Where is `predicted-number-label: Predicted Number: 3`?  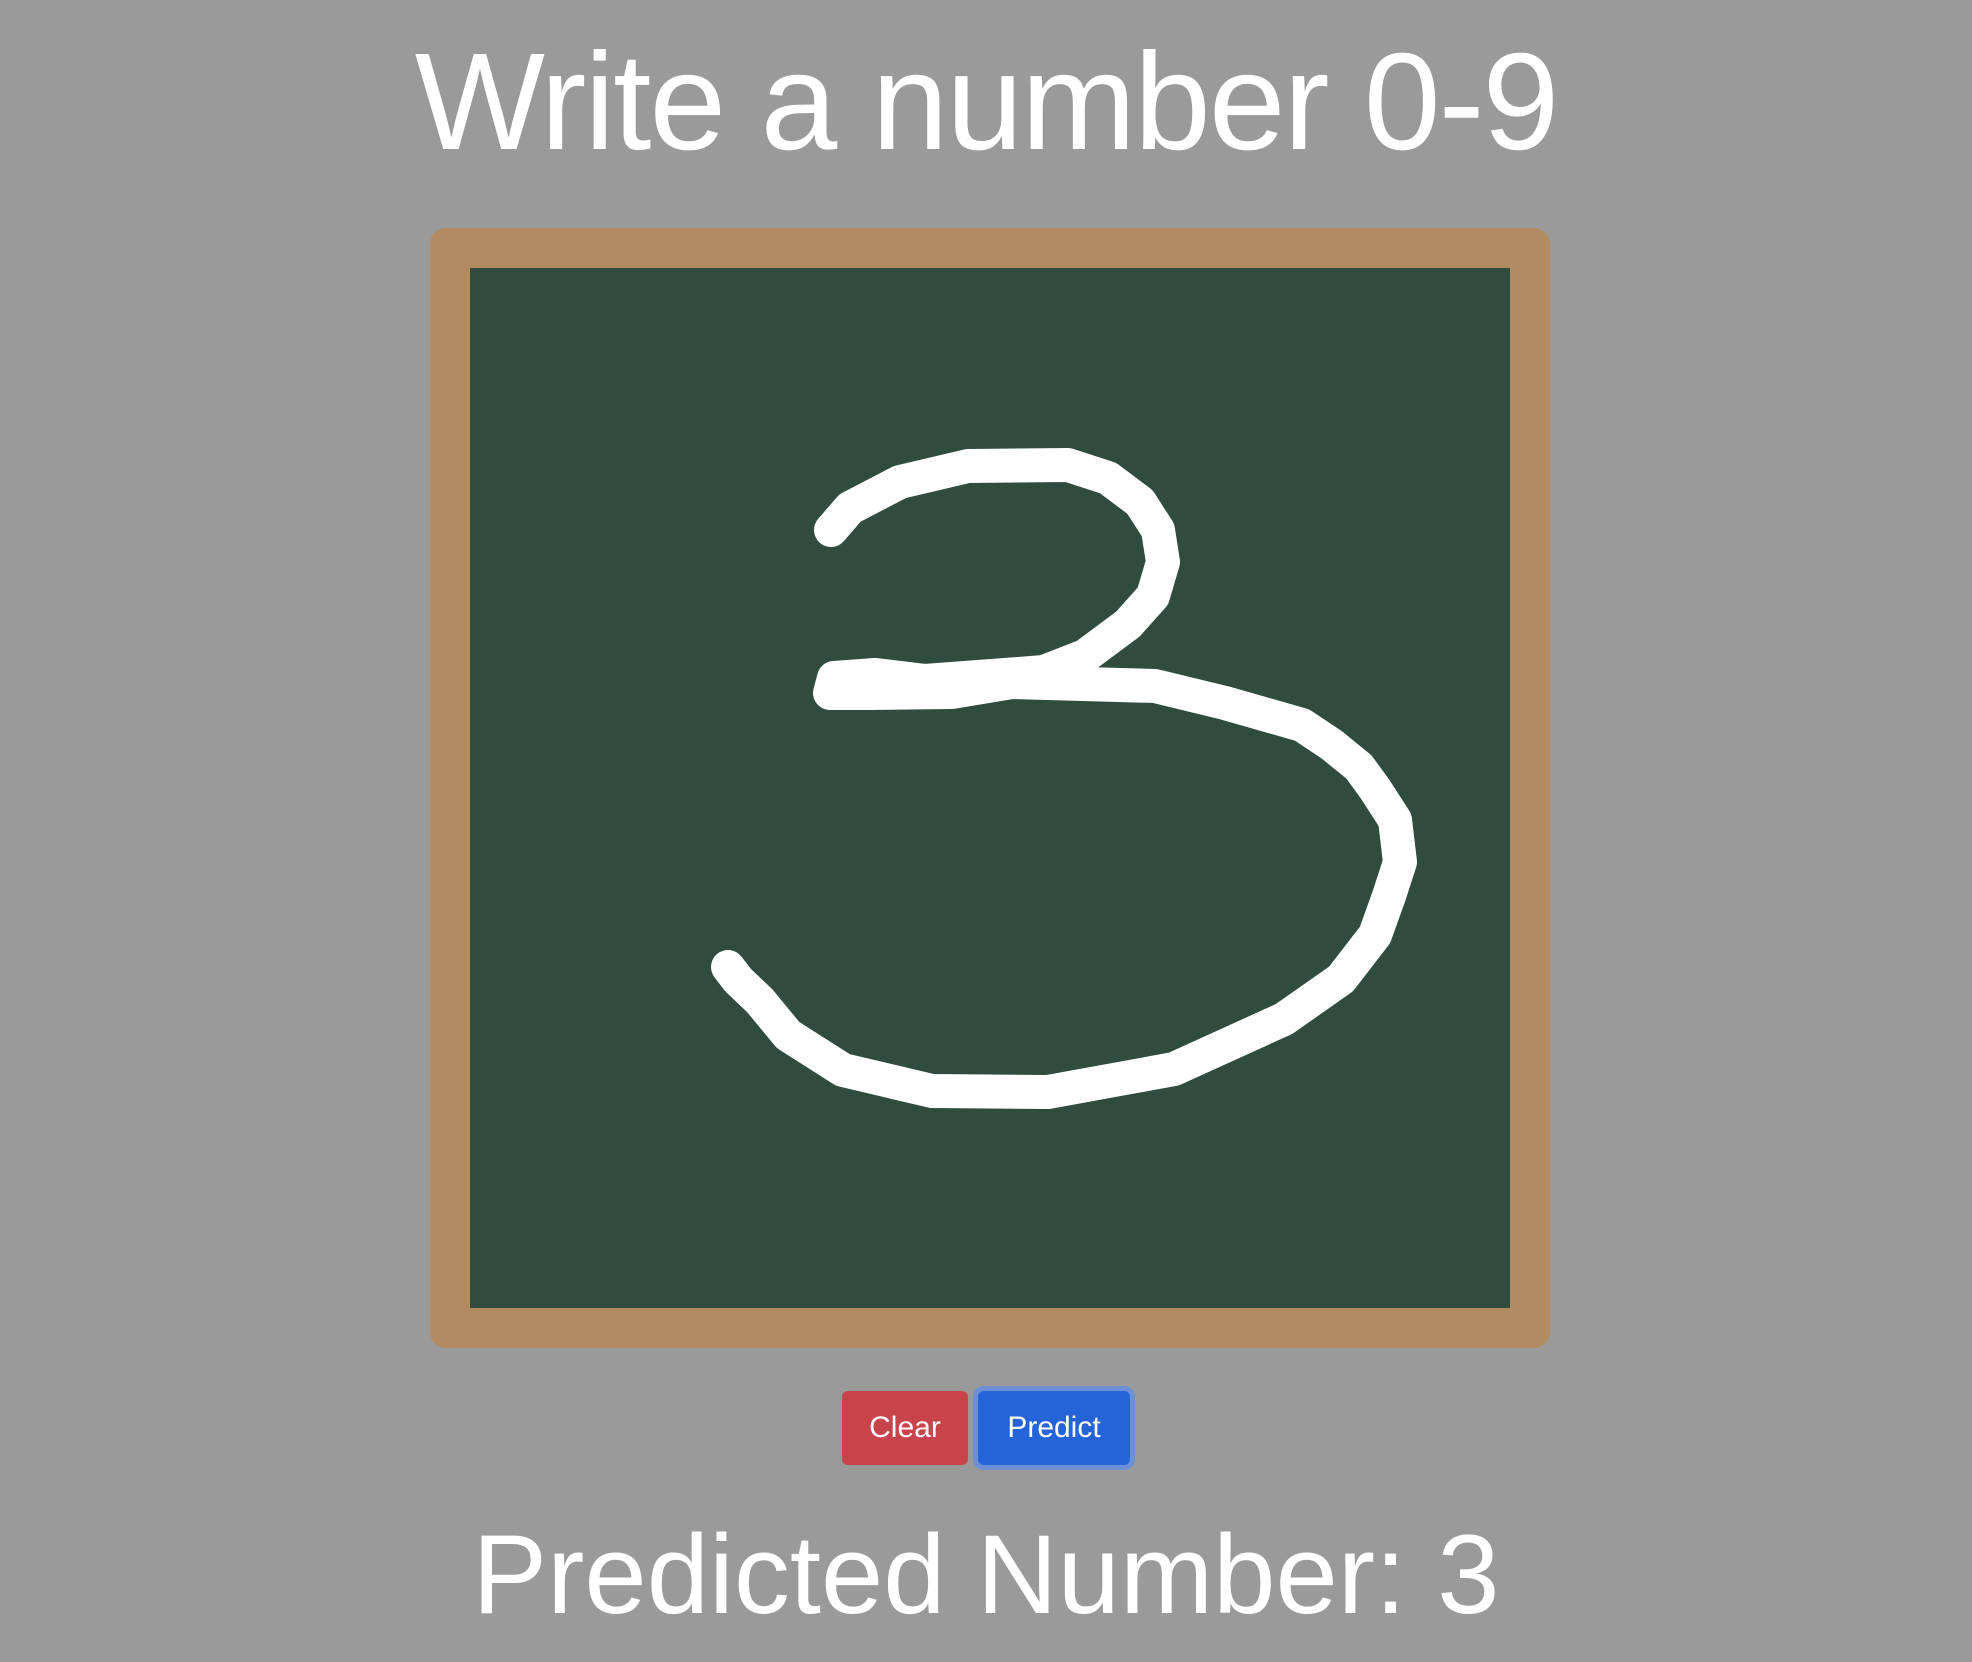 predicted-number-label: Predicted Number: 3 is located at coordinates (986, 1574).